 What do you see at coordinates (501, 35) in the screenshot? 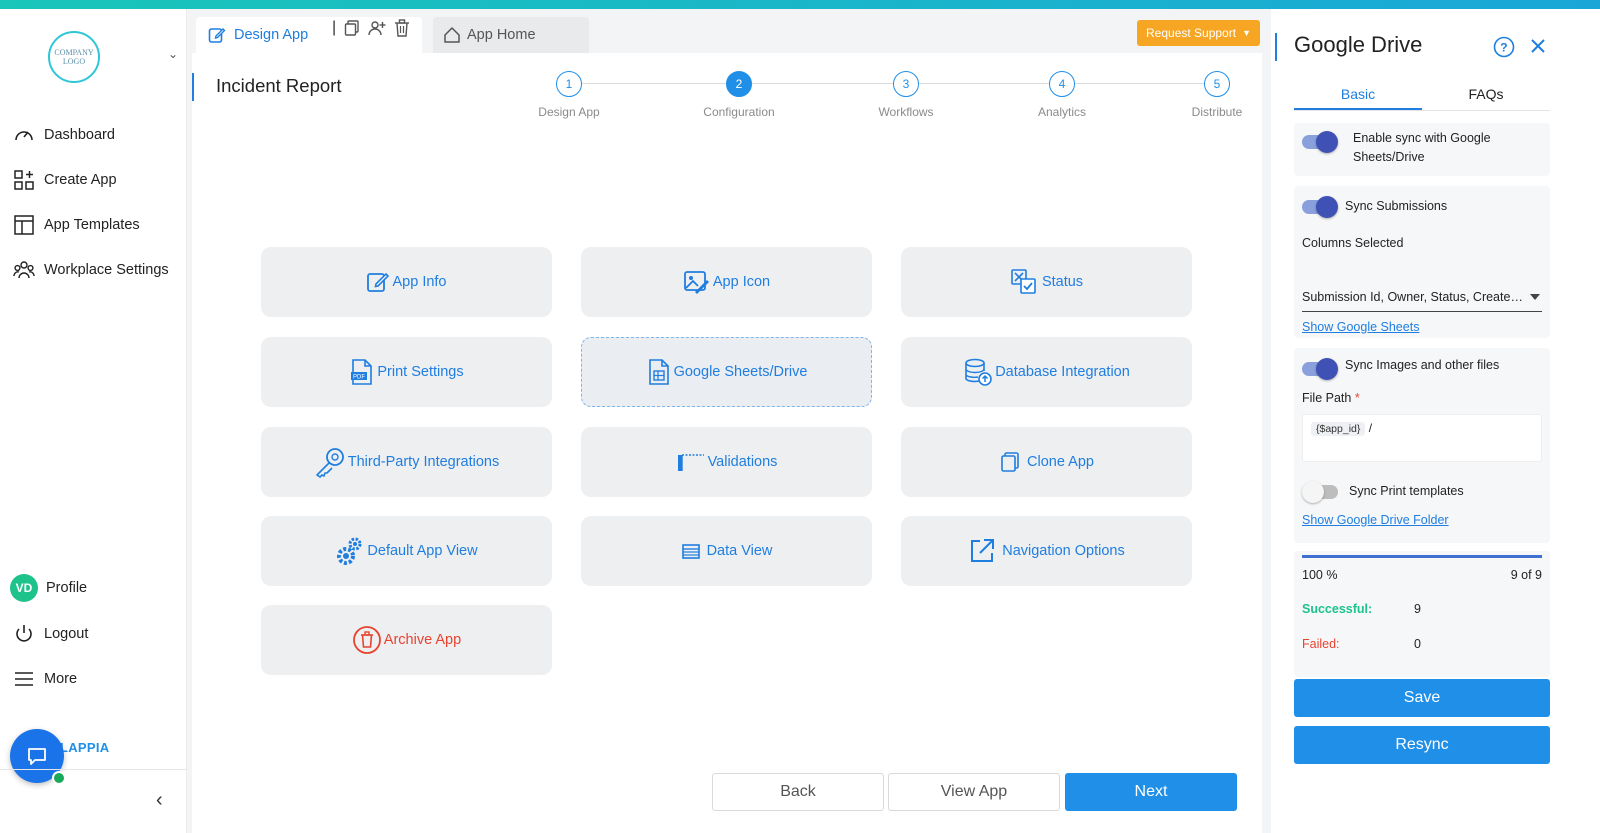
I see `tab-label: App Home` at bounding box center [501, 35].